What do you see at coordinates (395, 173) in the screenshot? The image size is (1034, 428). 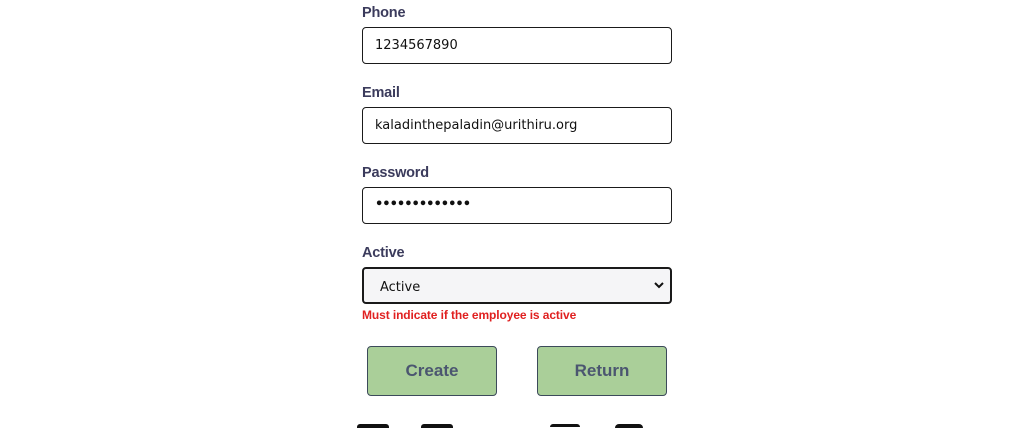 I see `password-label: Password` at bounding box center [395, 173].